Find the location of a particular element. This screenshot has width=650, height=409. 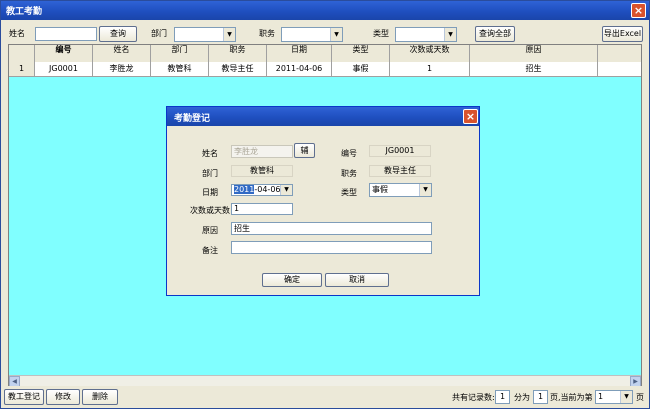

ok-button: 确定 is located at coordinates (292, 280).